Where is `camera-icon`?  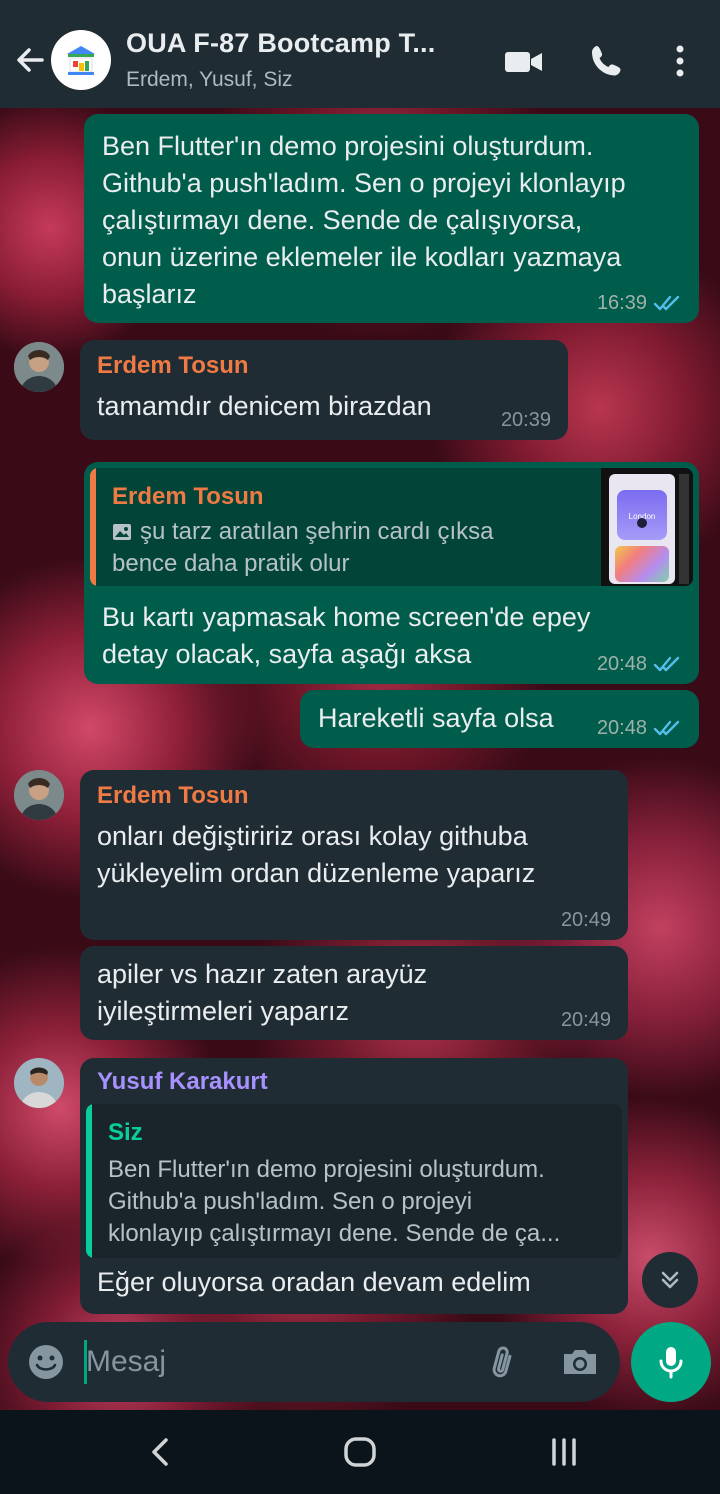
camera-icon is located at coordinates (580, 1362).